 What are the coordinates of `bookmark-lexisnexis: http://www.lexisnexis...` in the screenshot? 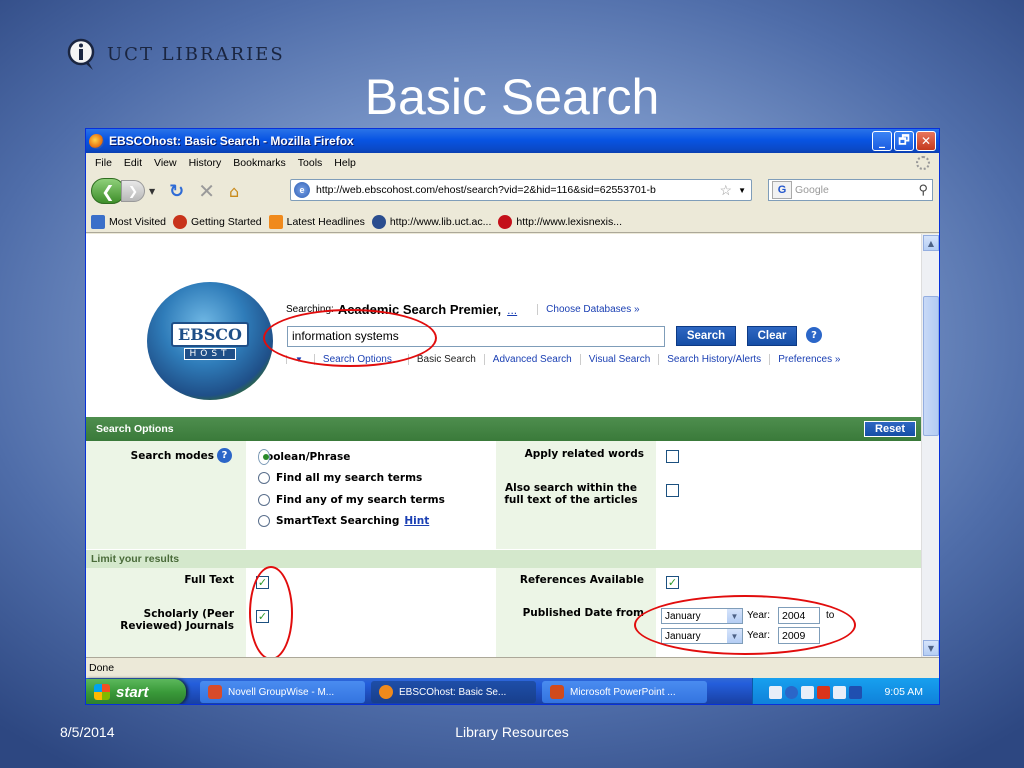 It's located at (560, 221).